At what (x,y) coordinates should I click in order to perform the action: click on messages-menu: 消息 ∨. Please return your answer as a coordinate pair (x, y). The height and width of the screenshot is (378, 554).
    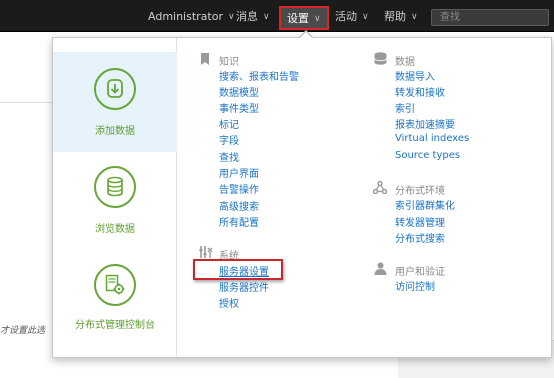
    Looking at the image, I should click on (253, 16).